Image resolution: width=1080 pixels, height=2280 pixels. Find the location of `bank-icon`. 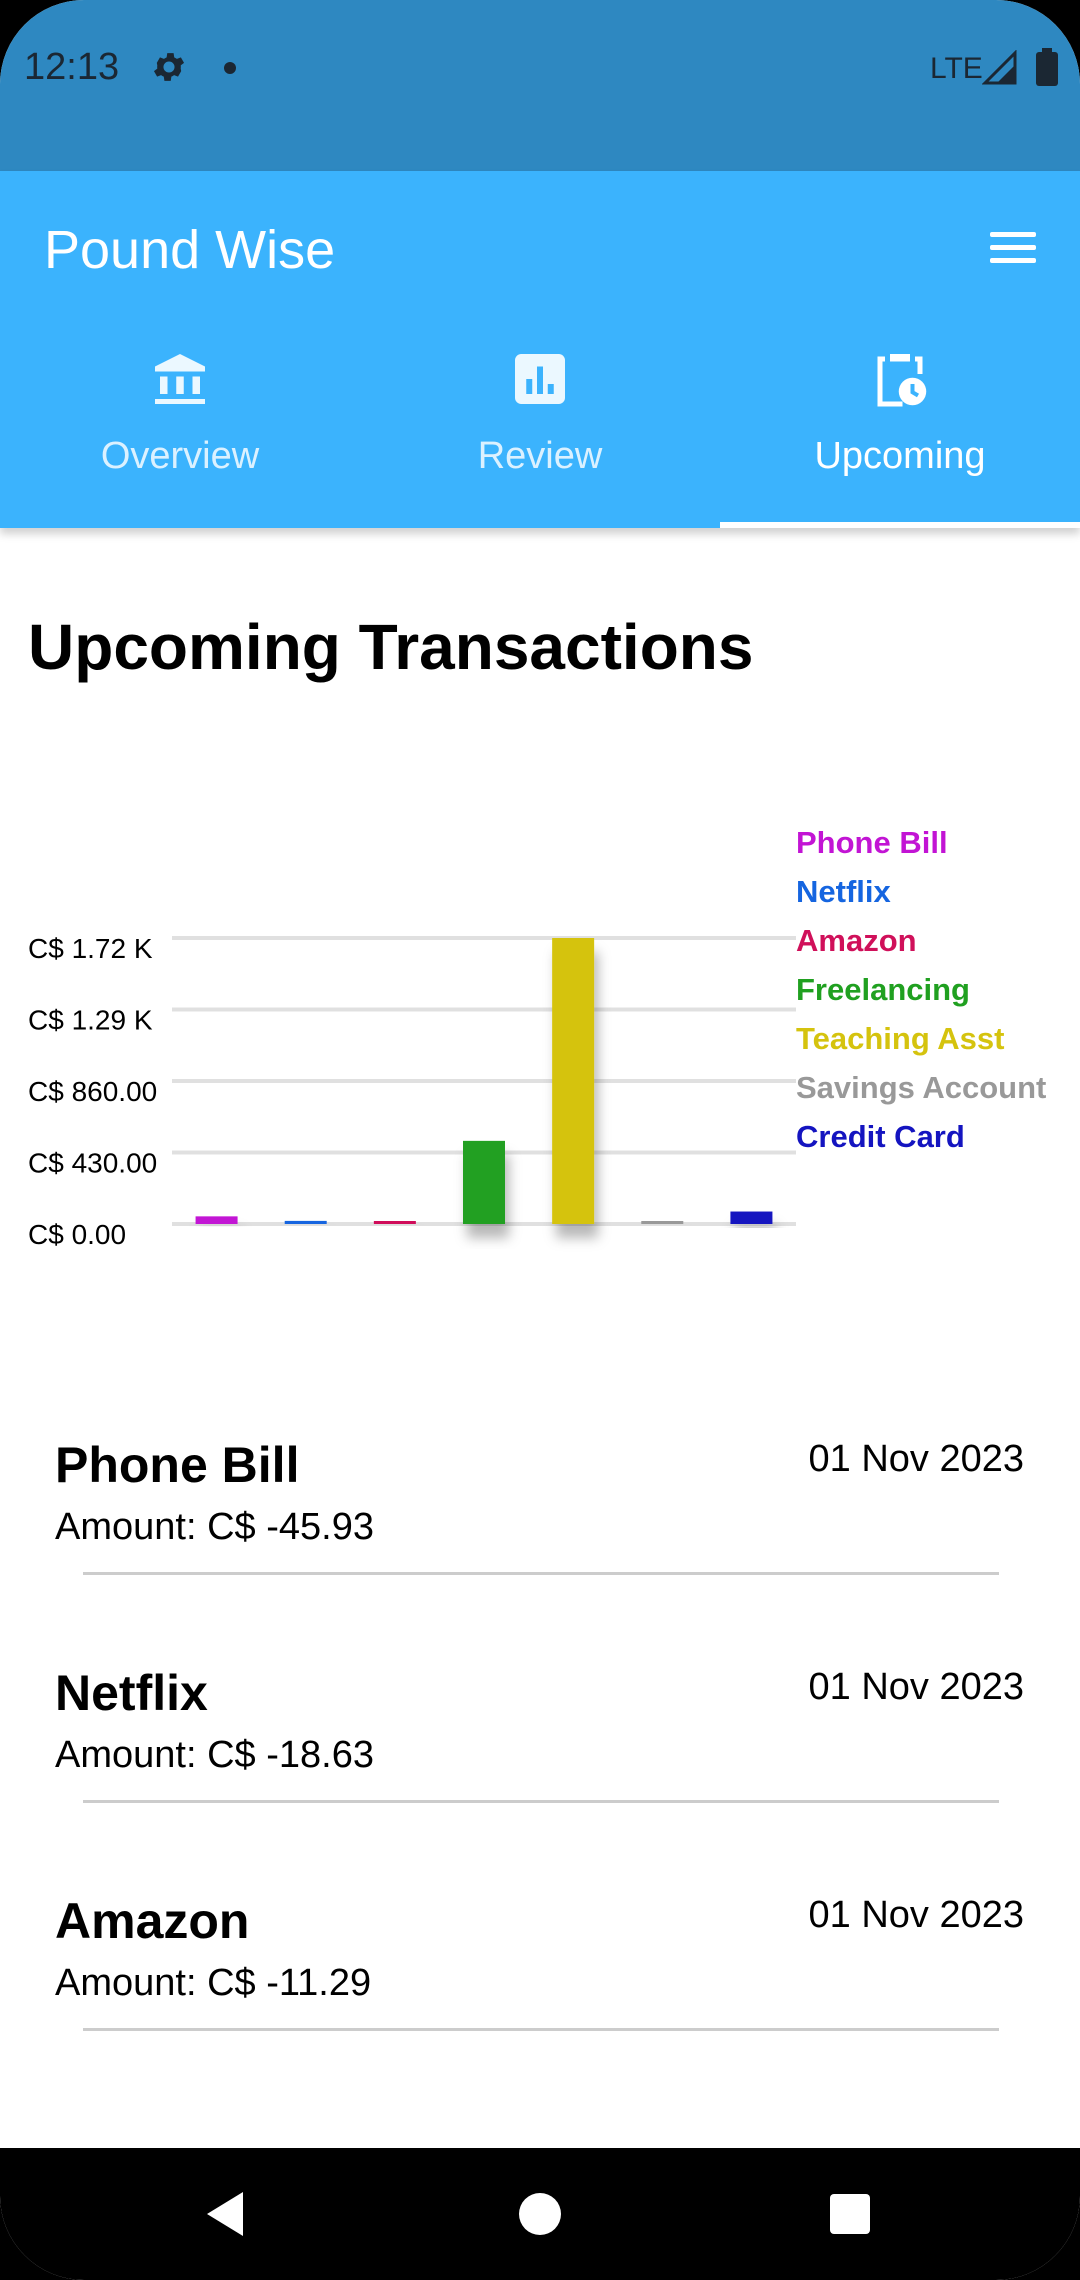

bank-icon is located at coordinates (180, 379).